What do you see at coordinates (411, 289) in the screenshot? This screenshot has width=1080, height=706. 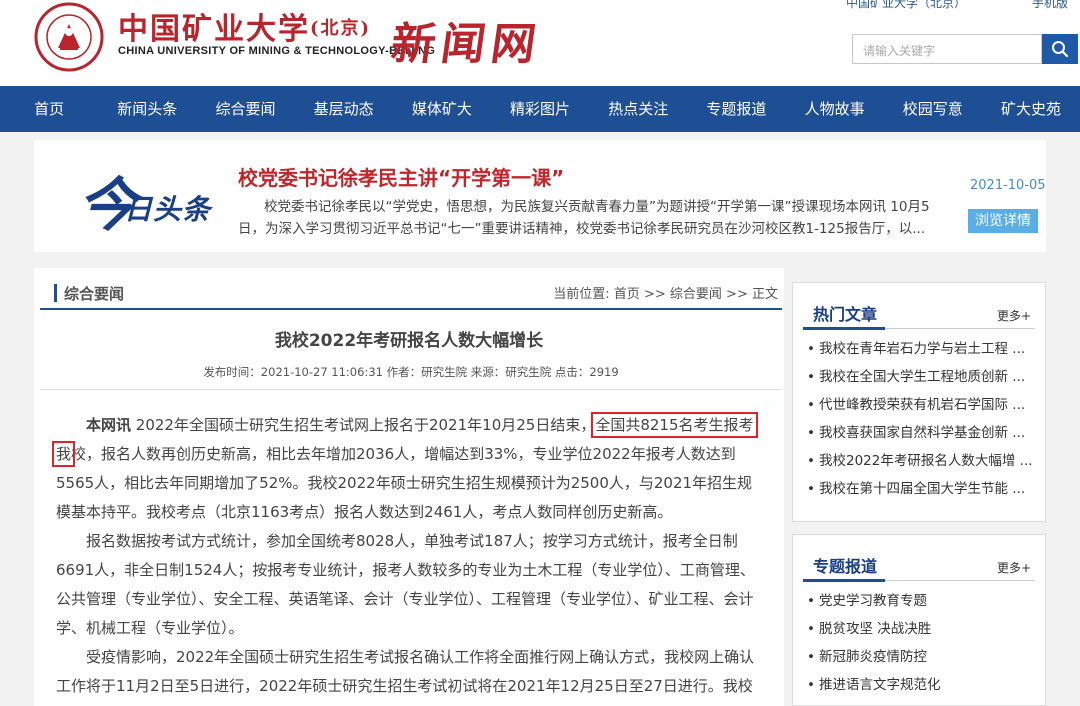 I see `section-header: 综合要闻 当前位置: 首页 >> 综合要闻 >> 正文` at bounding box center [411, 289].